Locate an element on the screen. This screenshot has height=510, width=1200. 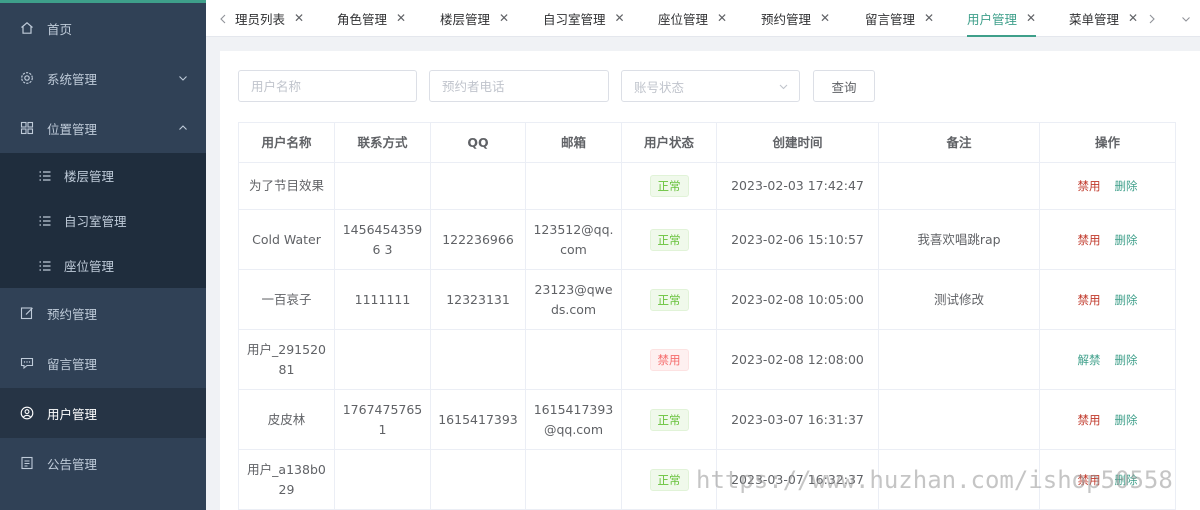
cell-created: 2023-02-03 17:42:47 is located at coordinates (797, 186).